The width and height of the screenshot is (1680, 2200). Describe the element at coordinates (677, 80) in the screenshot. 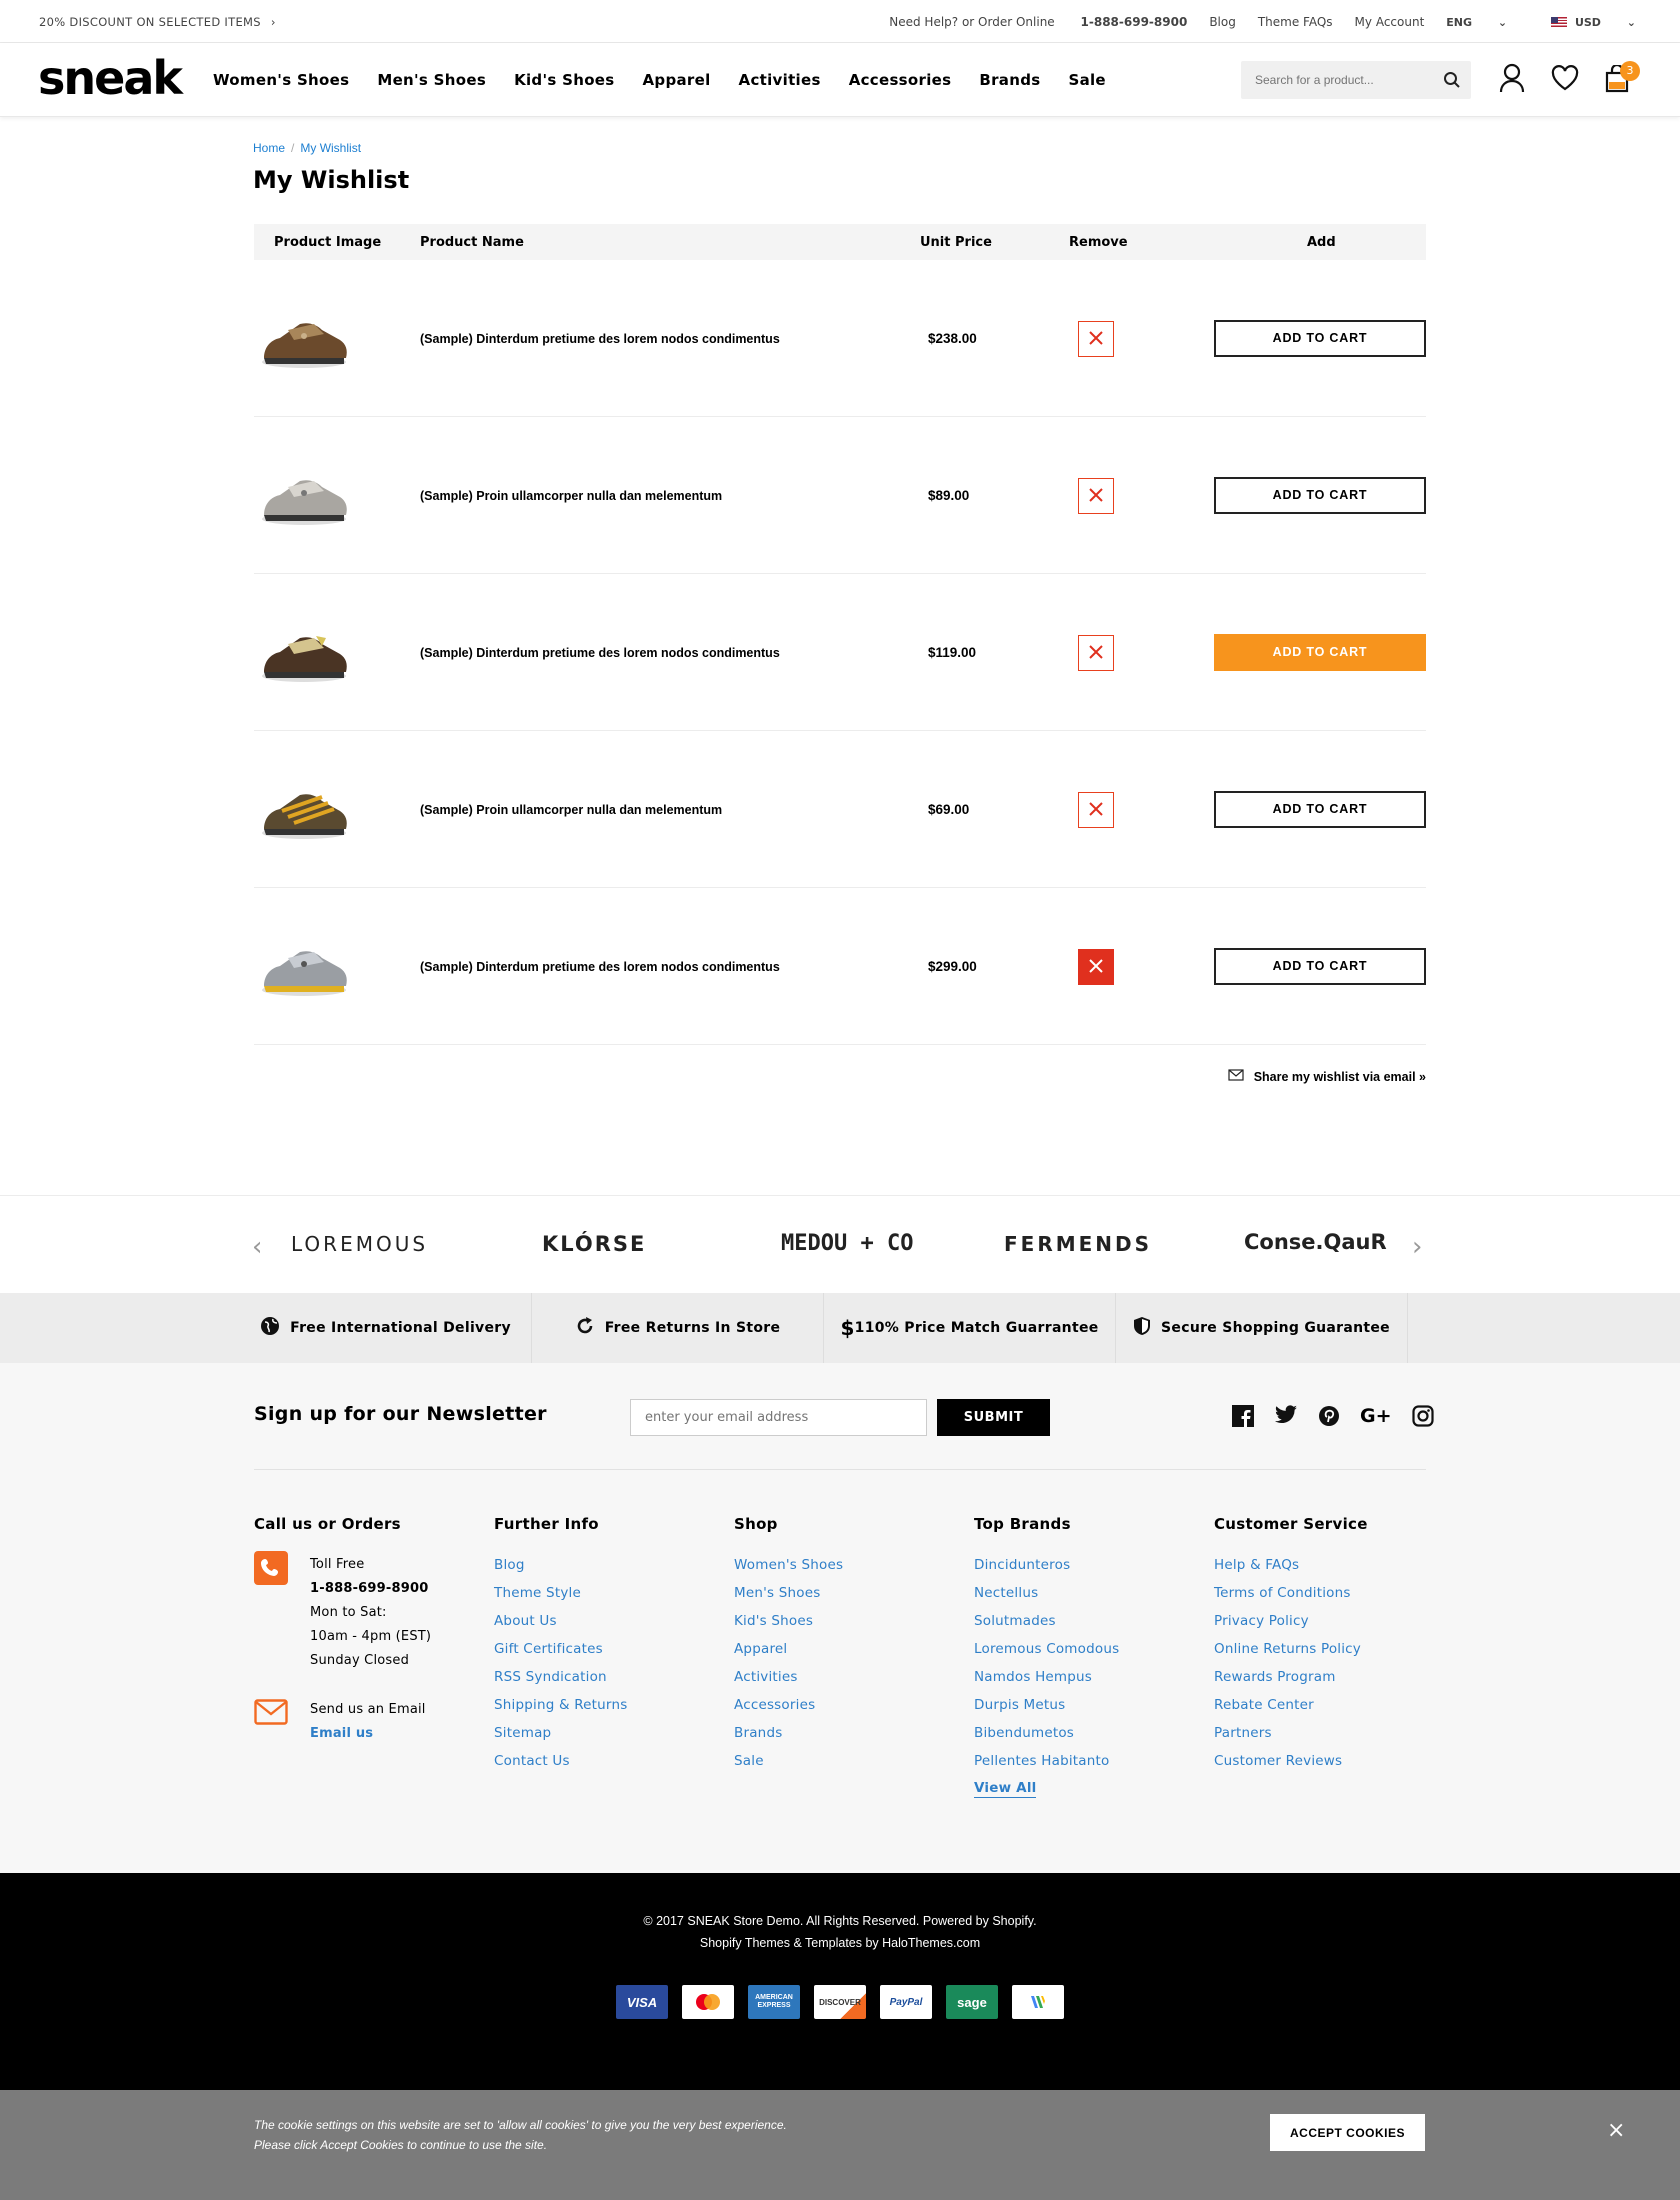

I see `nav-apparel: Apparel` at that location.